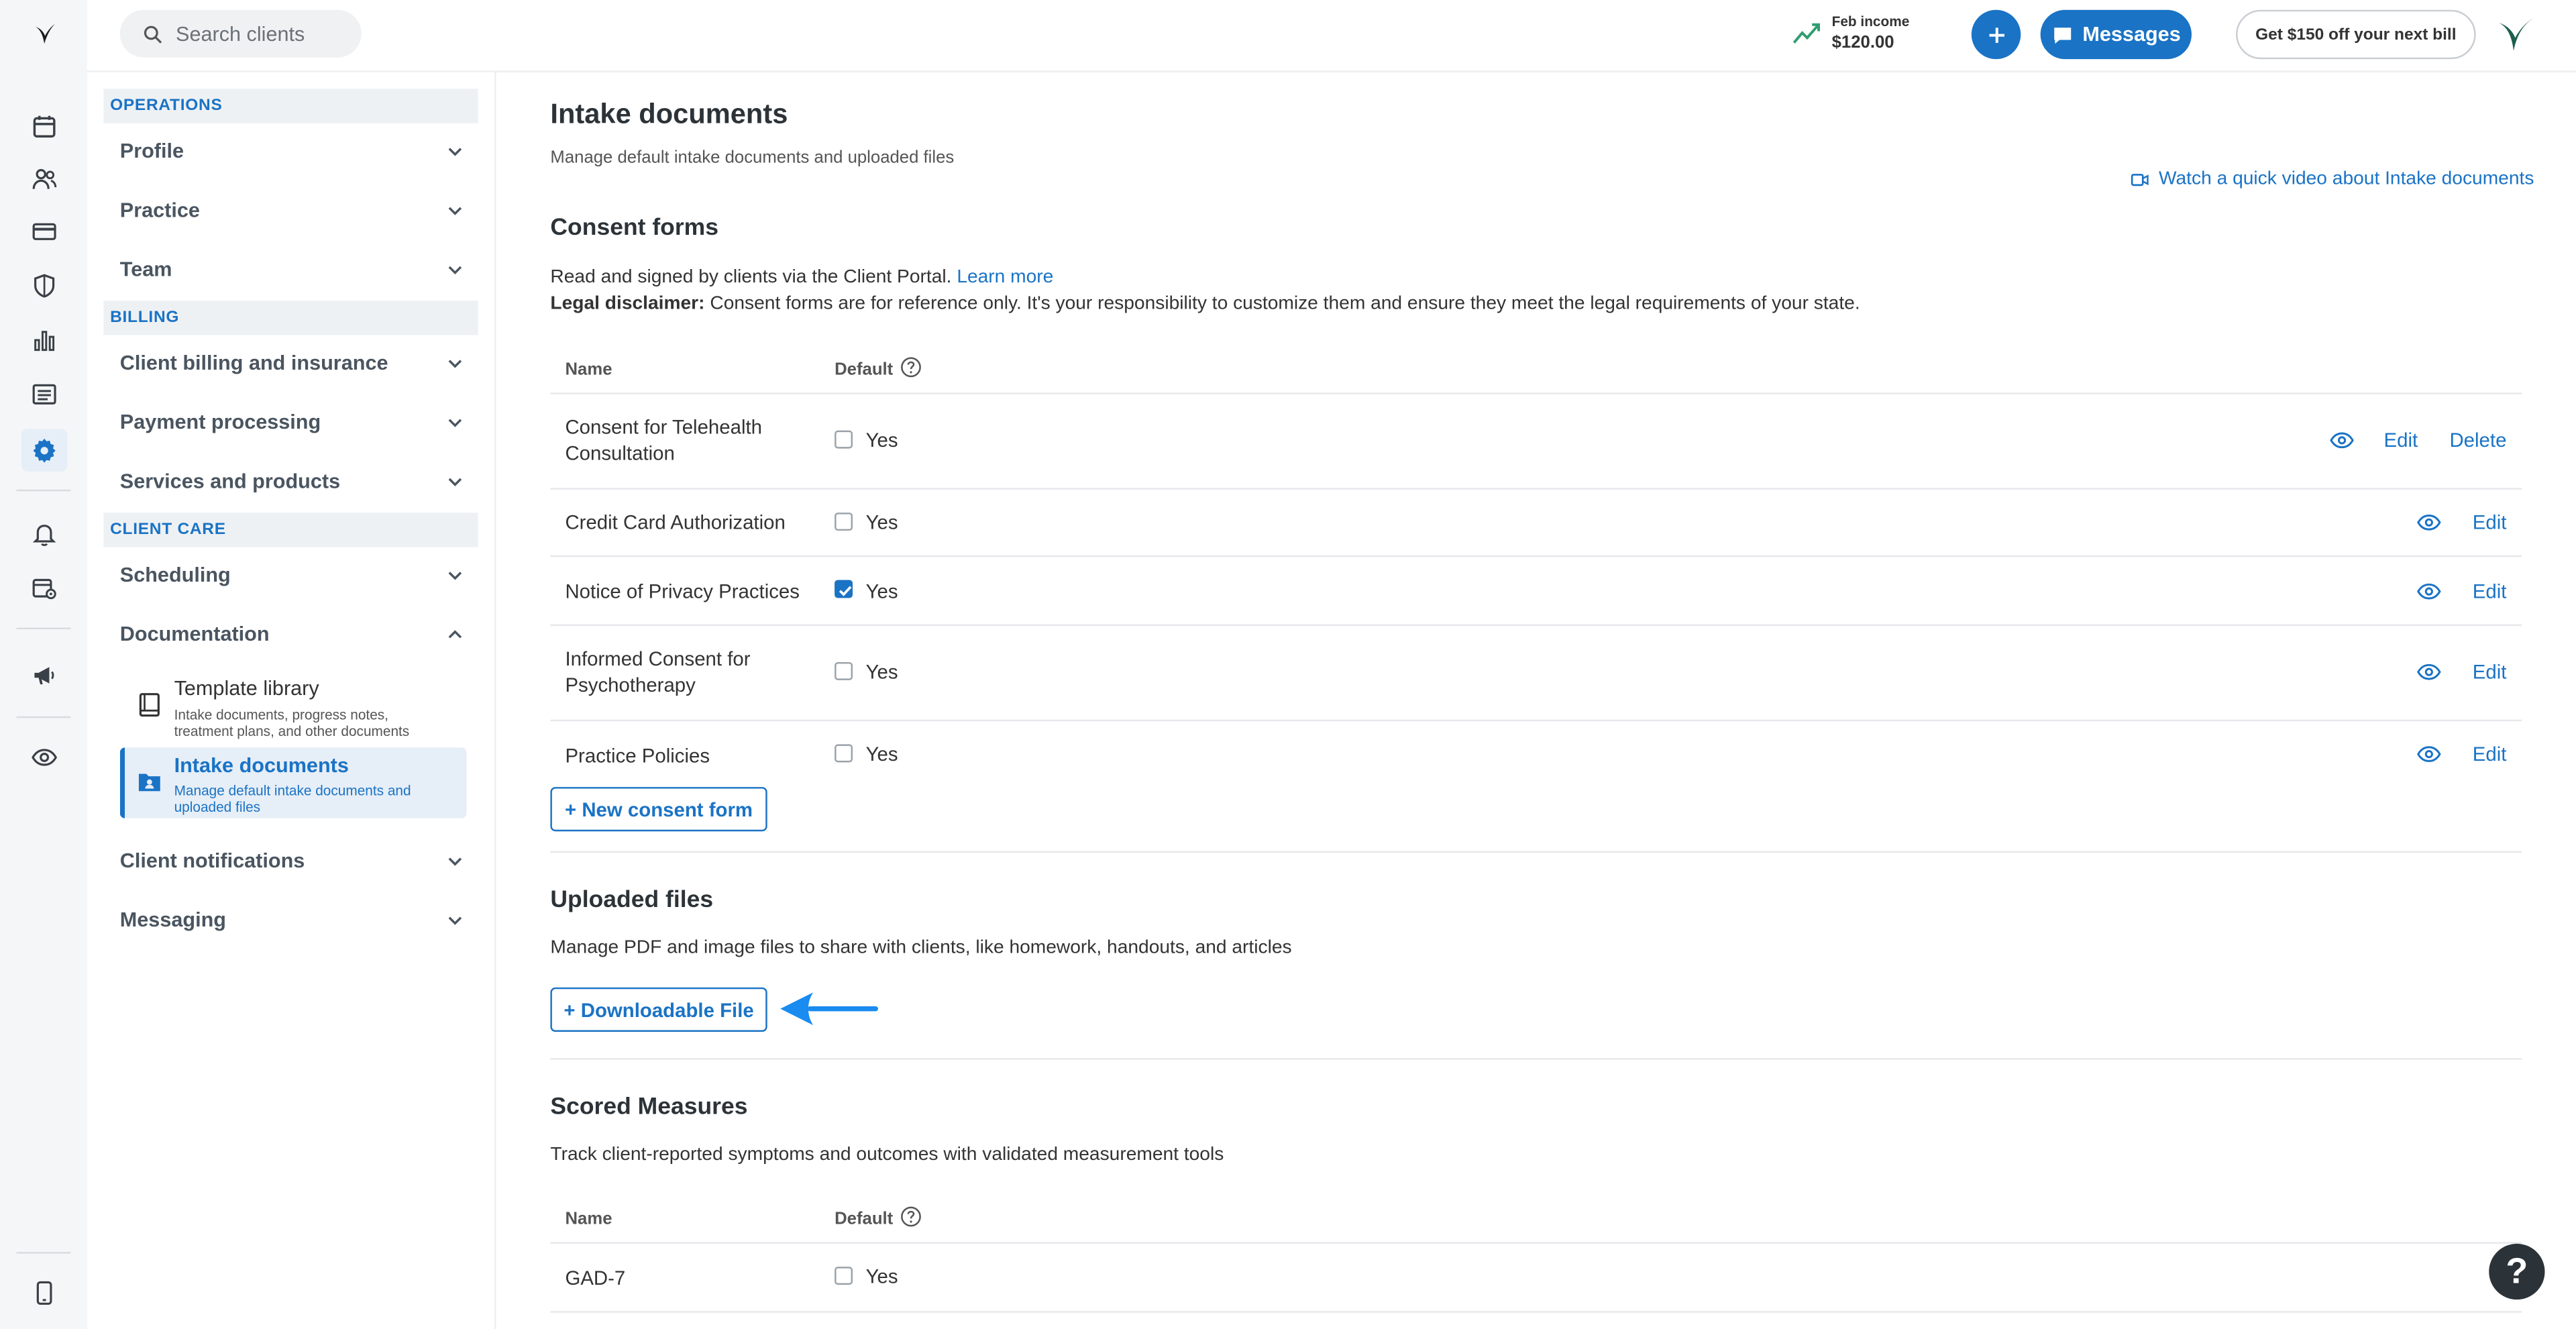 The height and width of the screenshot is (1329, 2576). Describe the element at coordinates (292, 151) in the screenshot. I see `nav-item-profile: Profile` at that location.